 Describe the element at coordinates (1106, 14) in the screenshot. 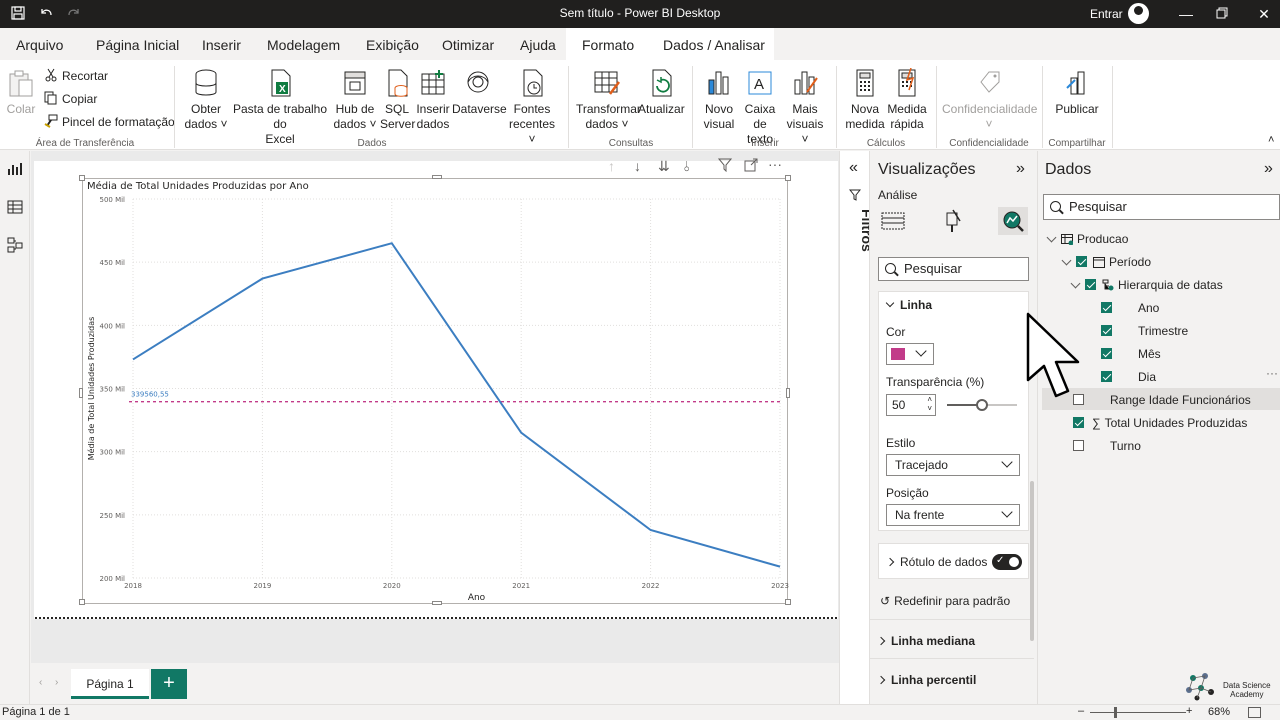

I see `sign-in-button: Entrar` at that location.